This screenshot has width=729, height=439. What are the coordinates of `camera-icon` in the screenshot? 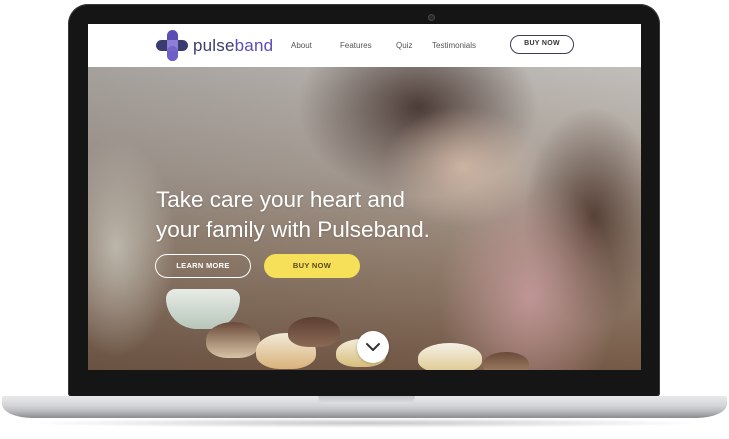 It's located at (431, 17).